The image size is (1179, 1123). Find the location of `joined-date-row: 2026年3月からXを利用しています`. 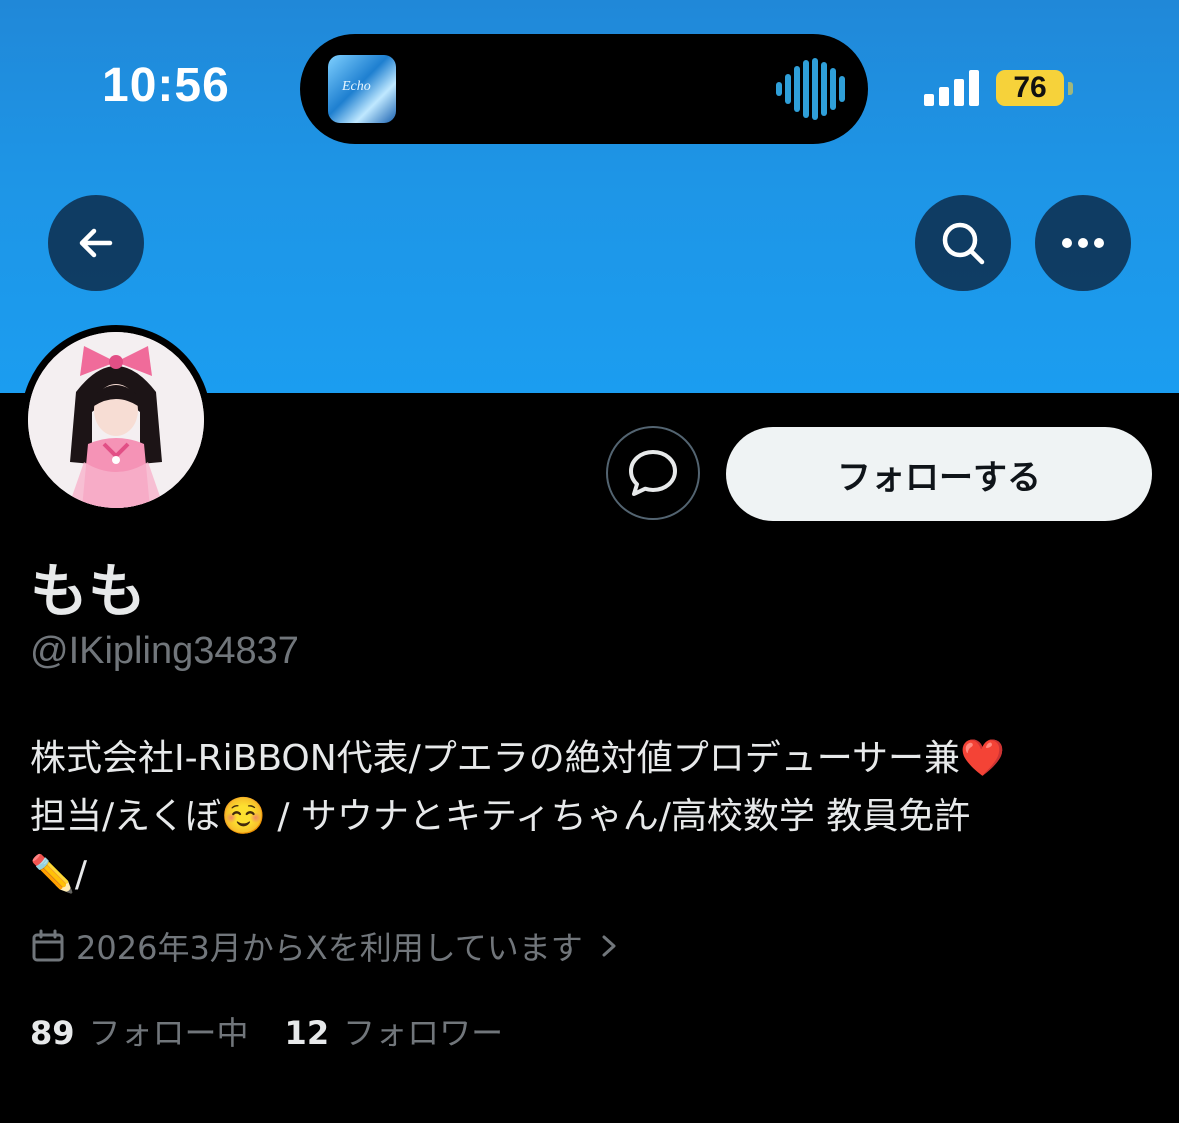

joined-date-row: 2026年3月からXを利用しています is located at coordinates (325, 946).